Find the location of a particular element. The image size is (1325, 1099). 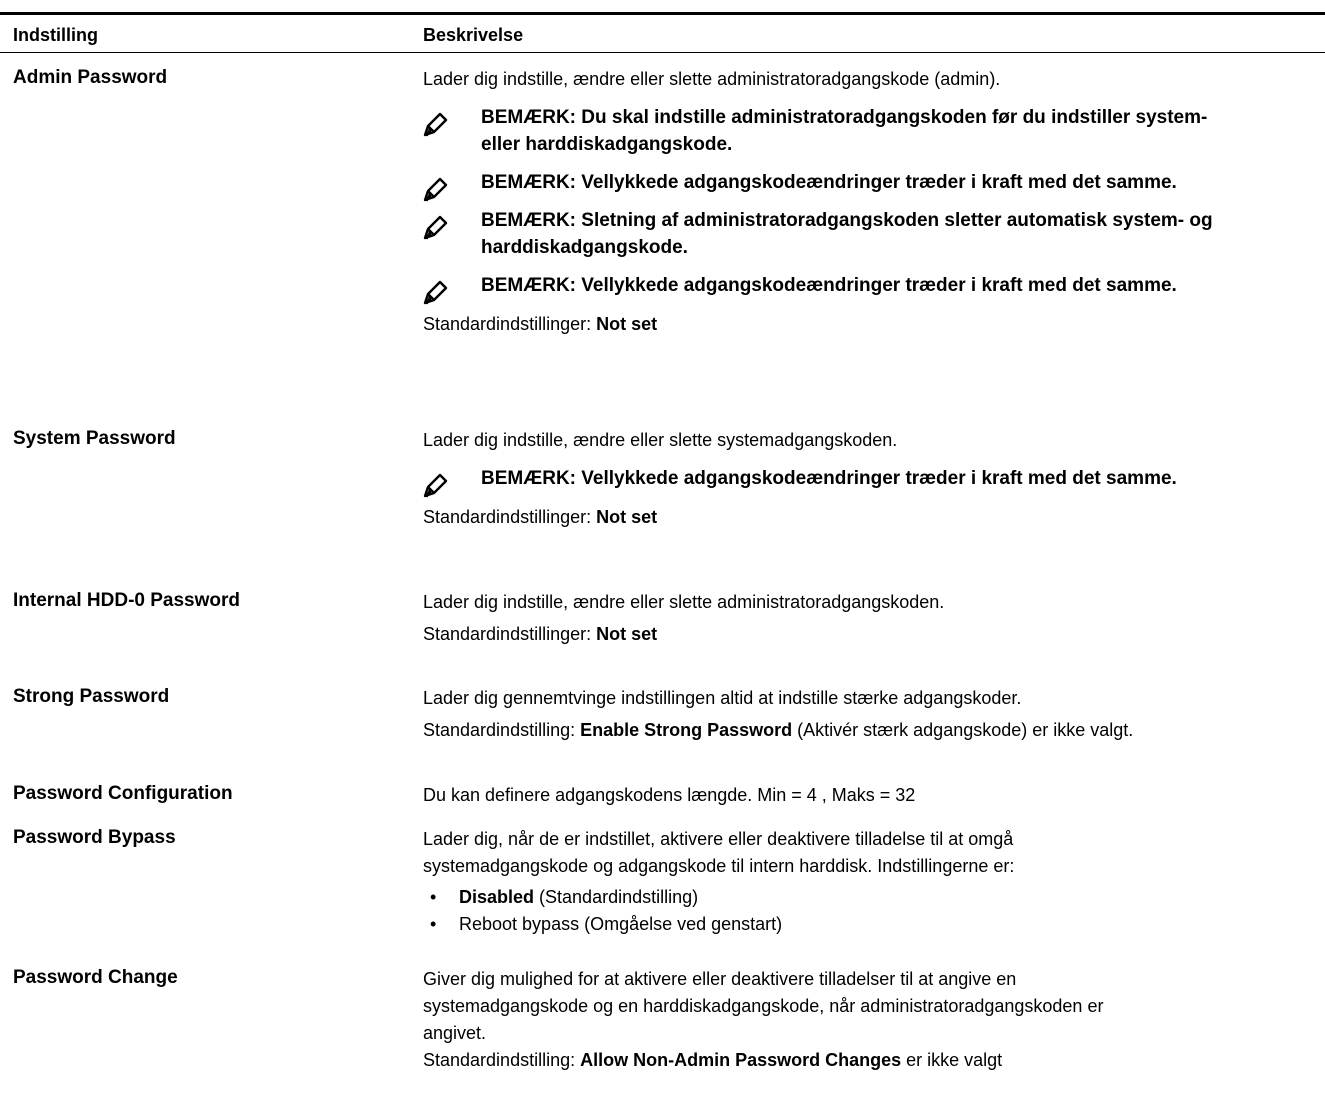

option-text: Reboot bypass (Omgåelse ved genstart) is located at coordinates (621, 924).